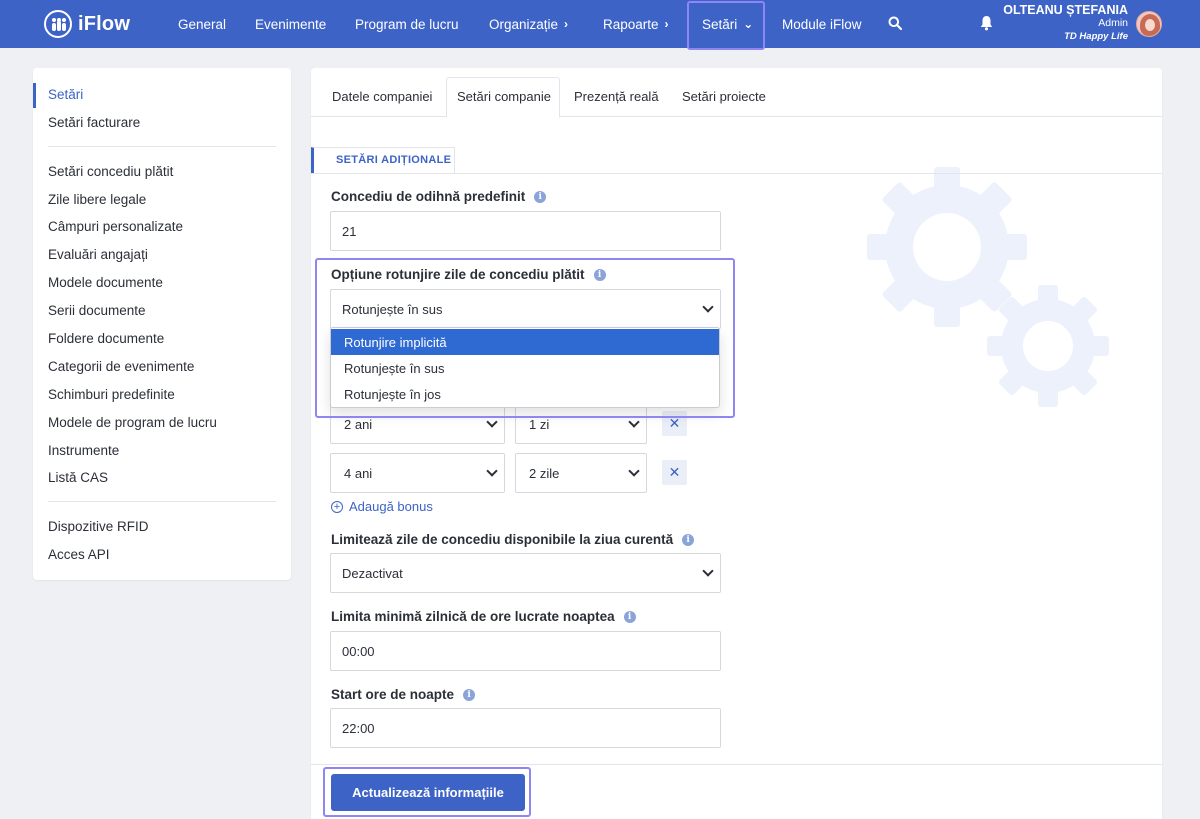  Describe the element at coordinates (1065, 23) in the screenshot. I see `user-info: OLTEANU ȘTEFANIA Admin TD Happy Life` at that location.